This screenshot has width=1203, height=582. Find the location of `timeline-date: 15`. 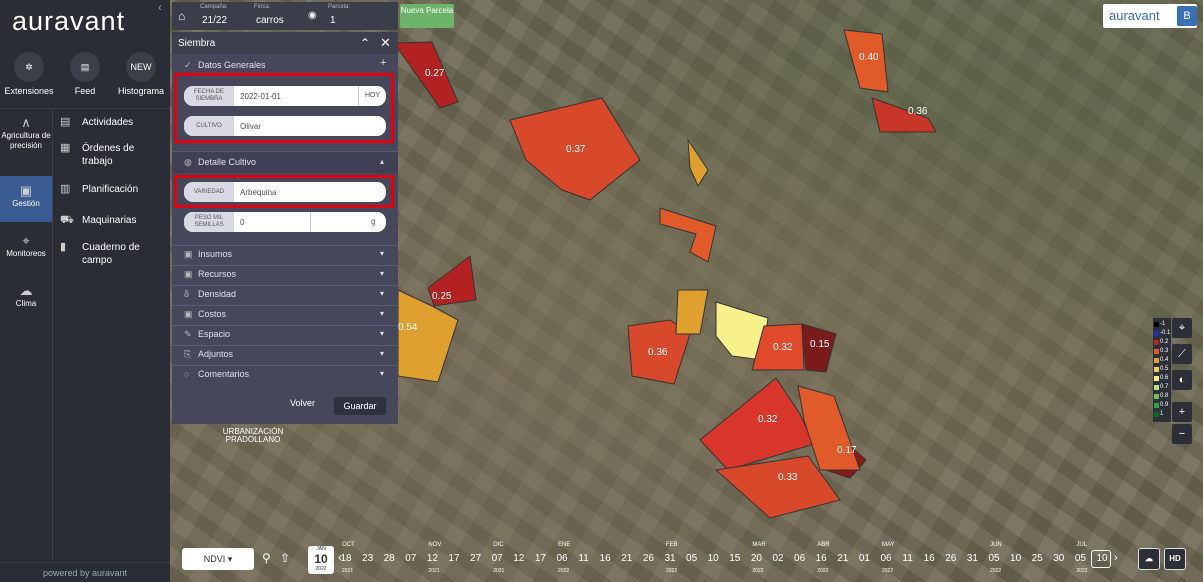

timeline-date: 15 is located at coordinates (735, 558).